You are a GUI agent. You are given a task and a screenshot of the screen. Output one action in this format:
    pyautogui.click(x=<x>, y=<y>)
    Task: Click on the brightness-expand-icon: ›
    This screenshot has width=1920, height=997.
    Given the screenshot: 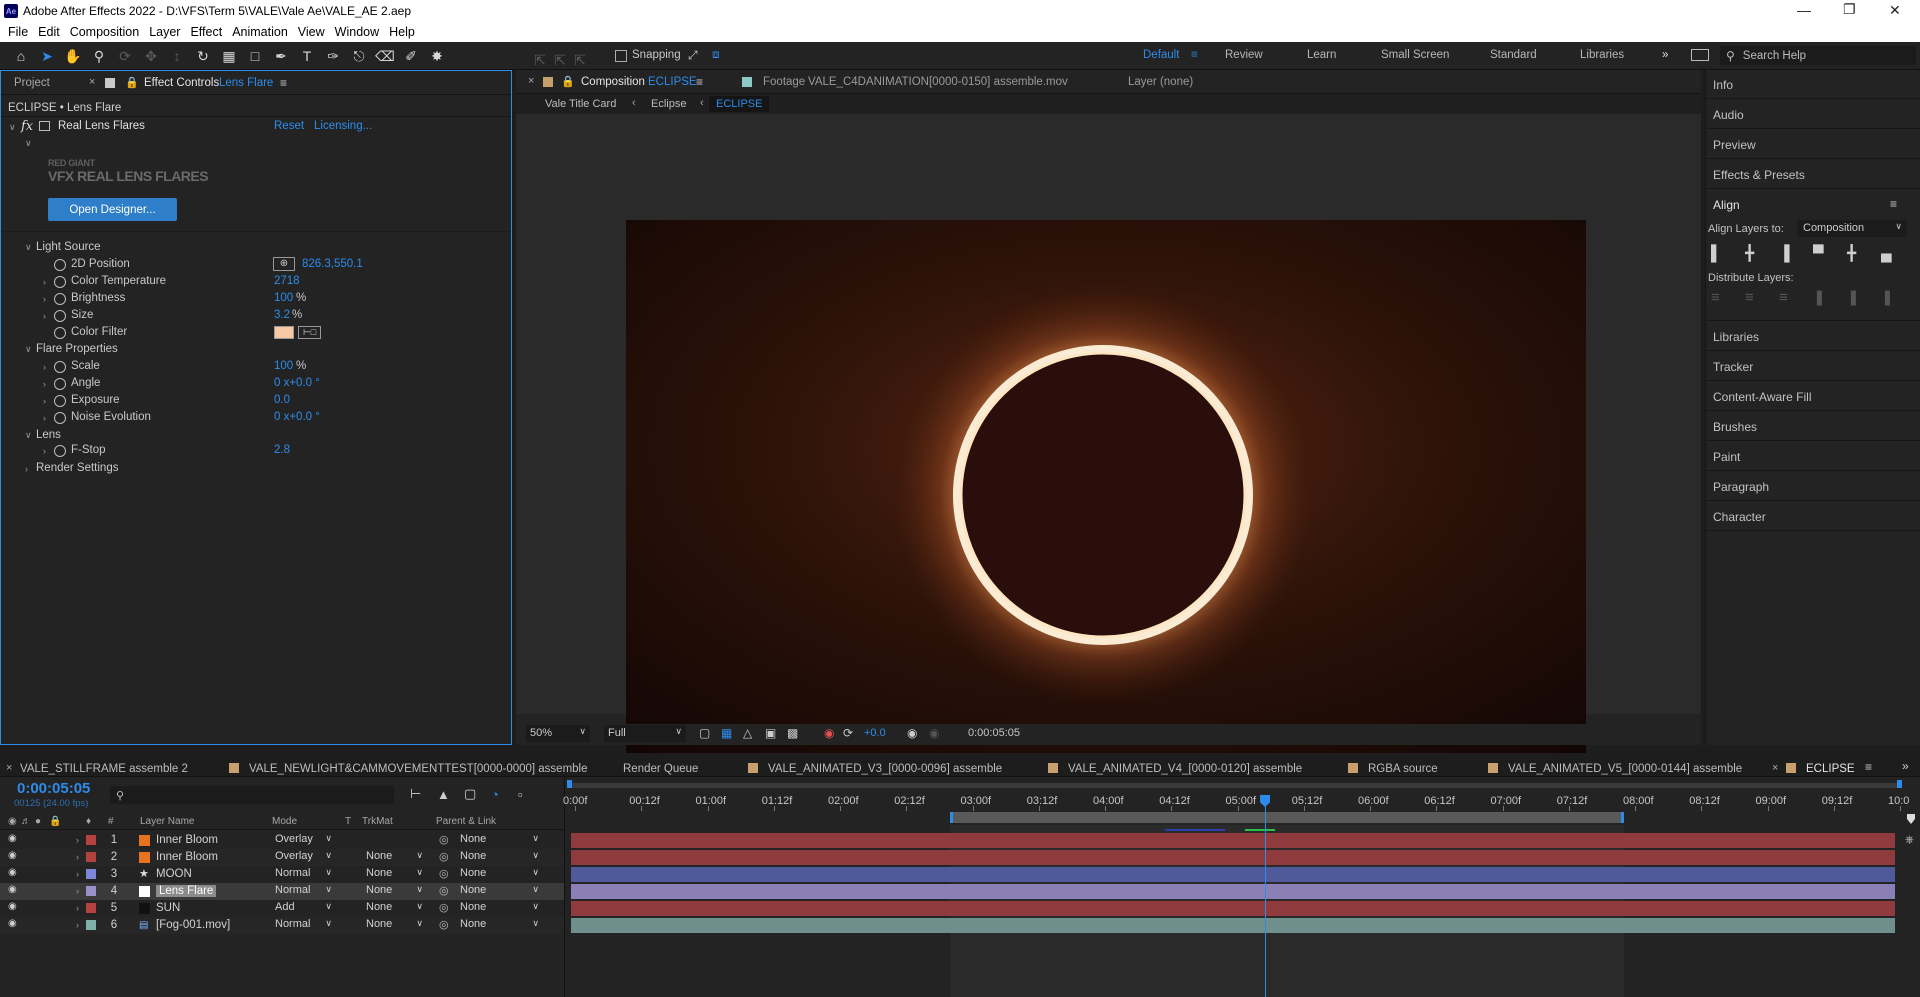 What is the action you would take?
    pyautogui.click(x=44, y=299)
    